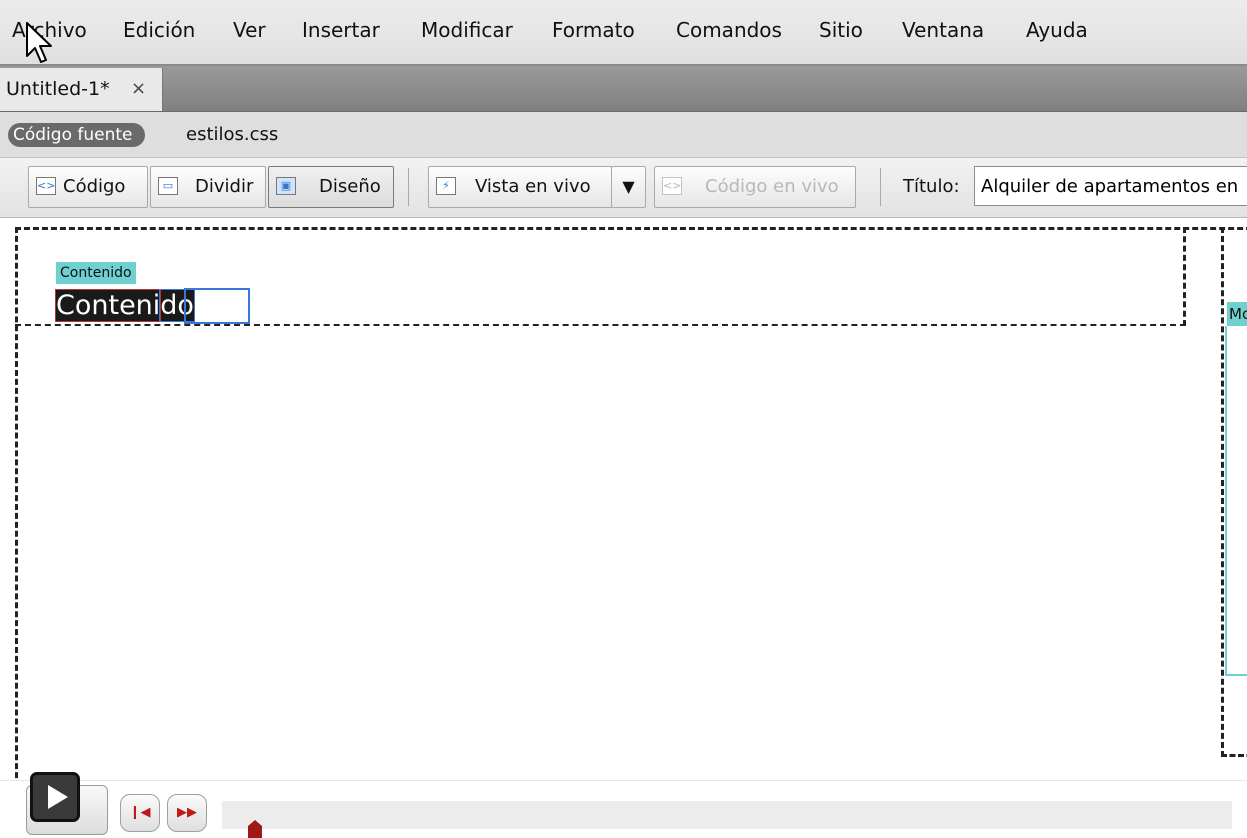 This screenshot has height=838, width=1247. Describe the element at coordinates (931, 186) in the screenshot. I see `title-label: Título:` at that location.